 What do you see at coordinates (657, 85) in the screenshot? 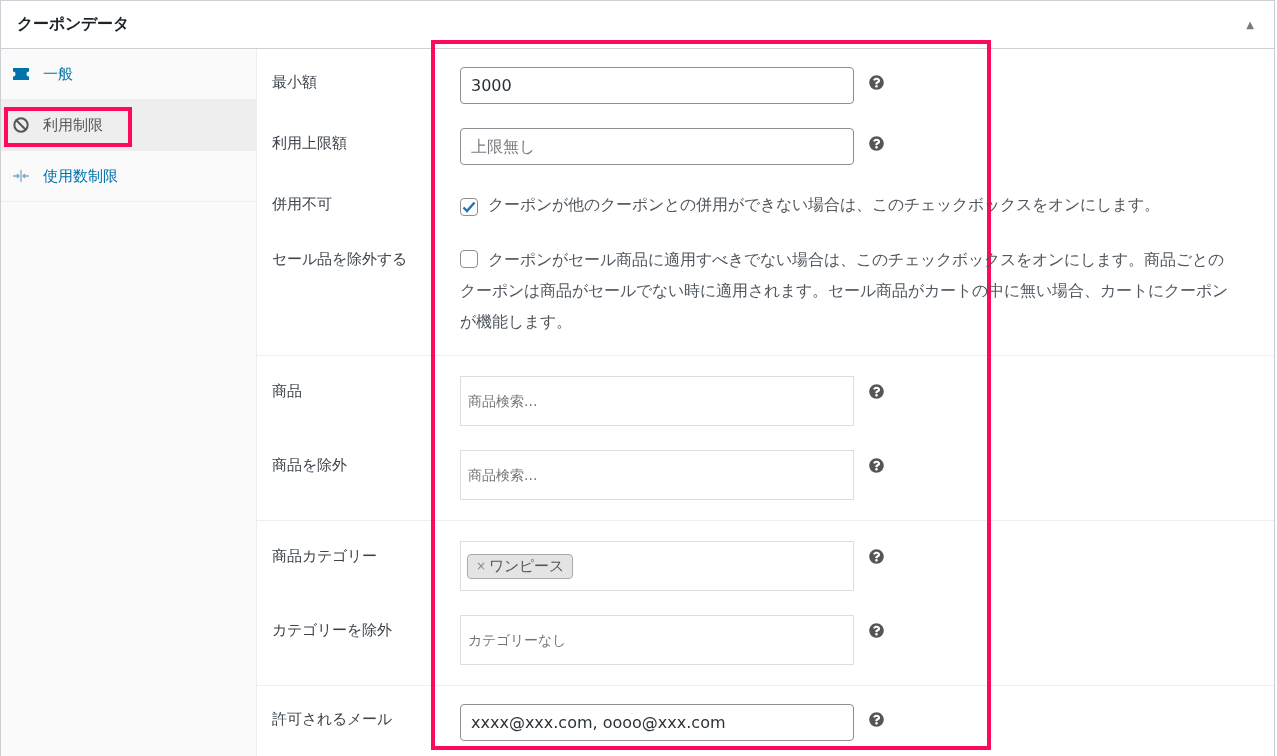
I see `text-field: 3000` at bounding box center [657, 85].